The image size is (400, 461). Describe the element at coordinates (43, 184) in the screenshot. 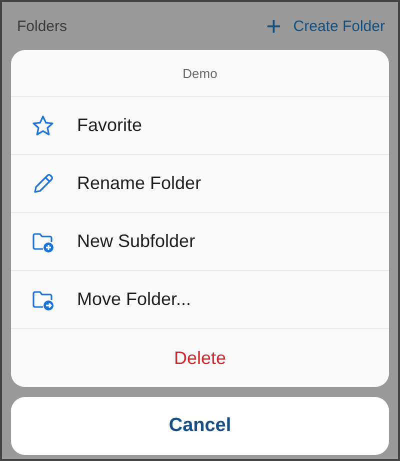

I see `pencil-icon` at that location.